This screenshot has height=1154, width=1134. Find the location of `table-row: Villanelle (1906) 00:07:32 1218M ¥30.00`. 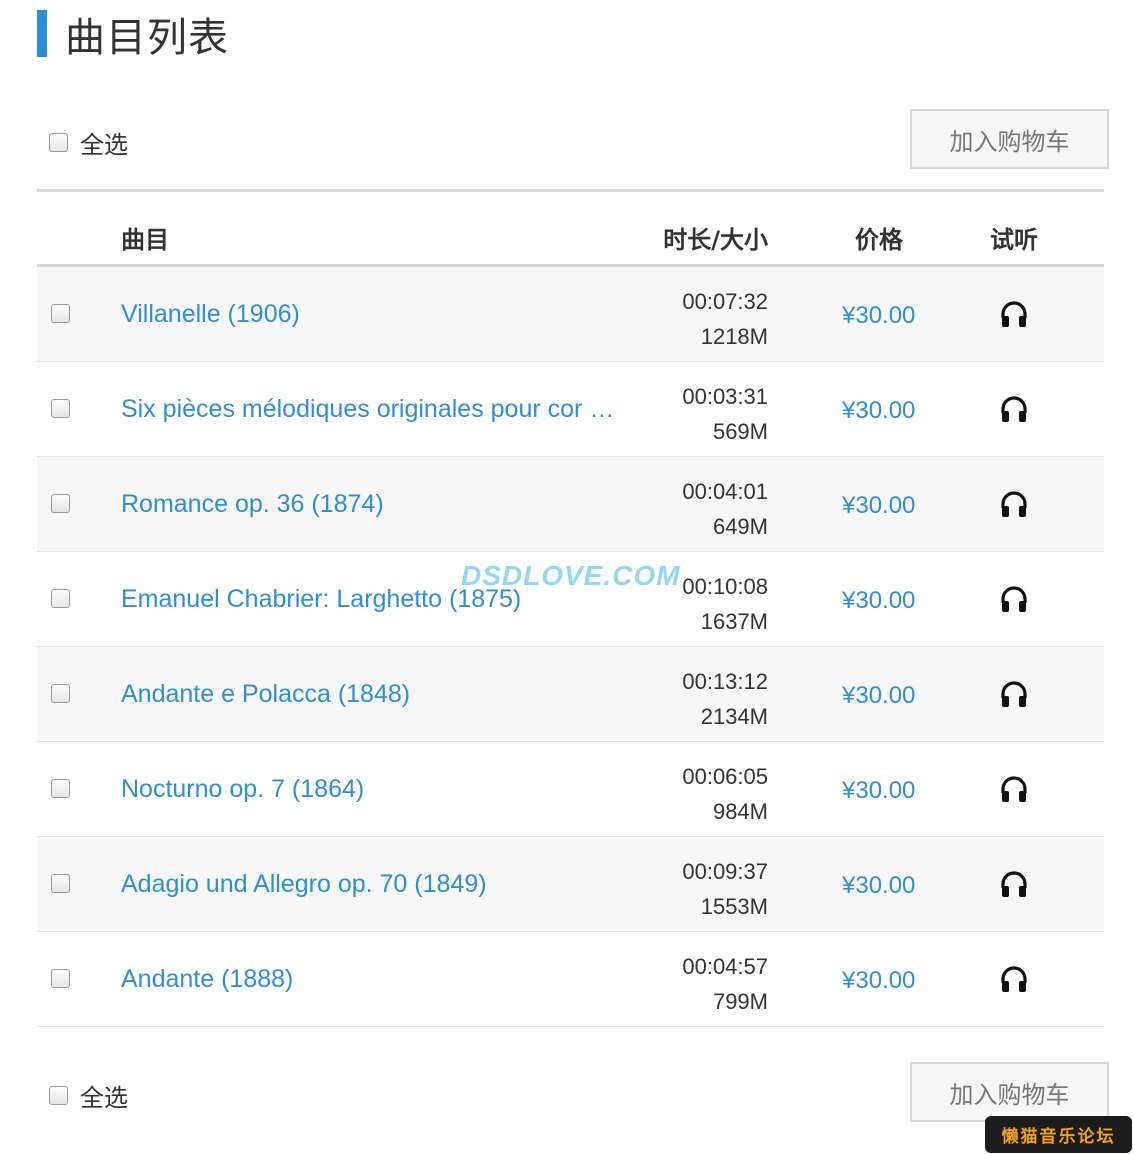

table-row: Villanelle (1906) 00:07:32 1218M ¥30.00 is located at coordinates (570, 314).